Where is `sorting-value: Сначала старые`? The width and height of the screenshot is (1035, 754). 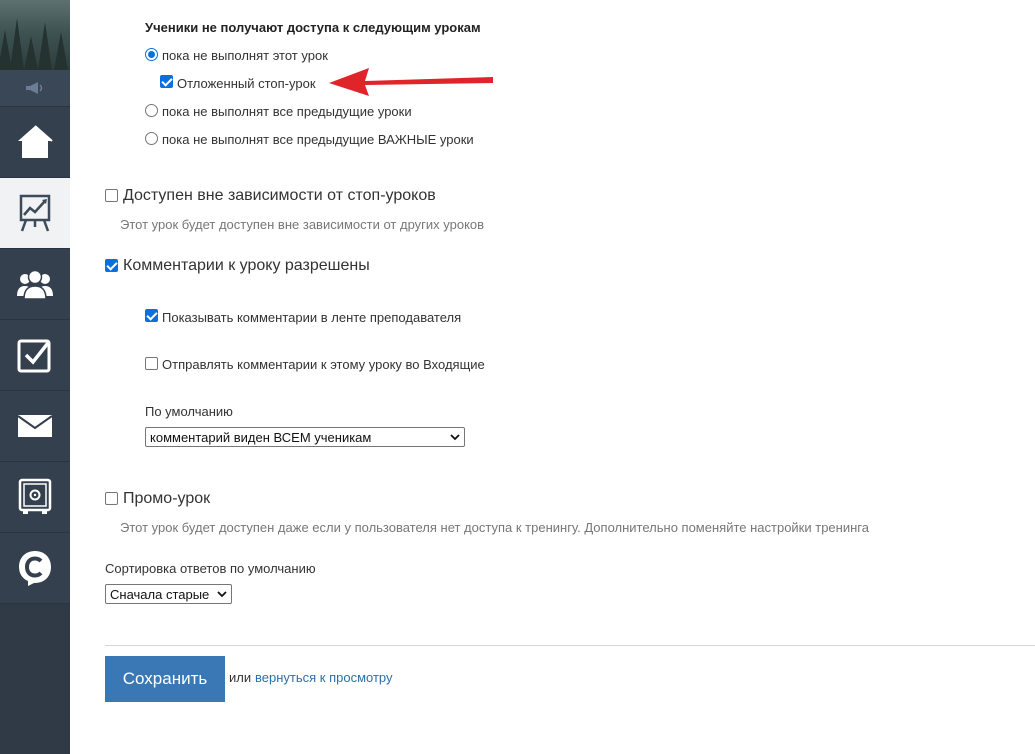 sorting-value: Сначала старые is located at coordinates (160, 594).